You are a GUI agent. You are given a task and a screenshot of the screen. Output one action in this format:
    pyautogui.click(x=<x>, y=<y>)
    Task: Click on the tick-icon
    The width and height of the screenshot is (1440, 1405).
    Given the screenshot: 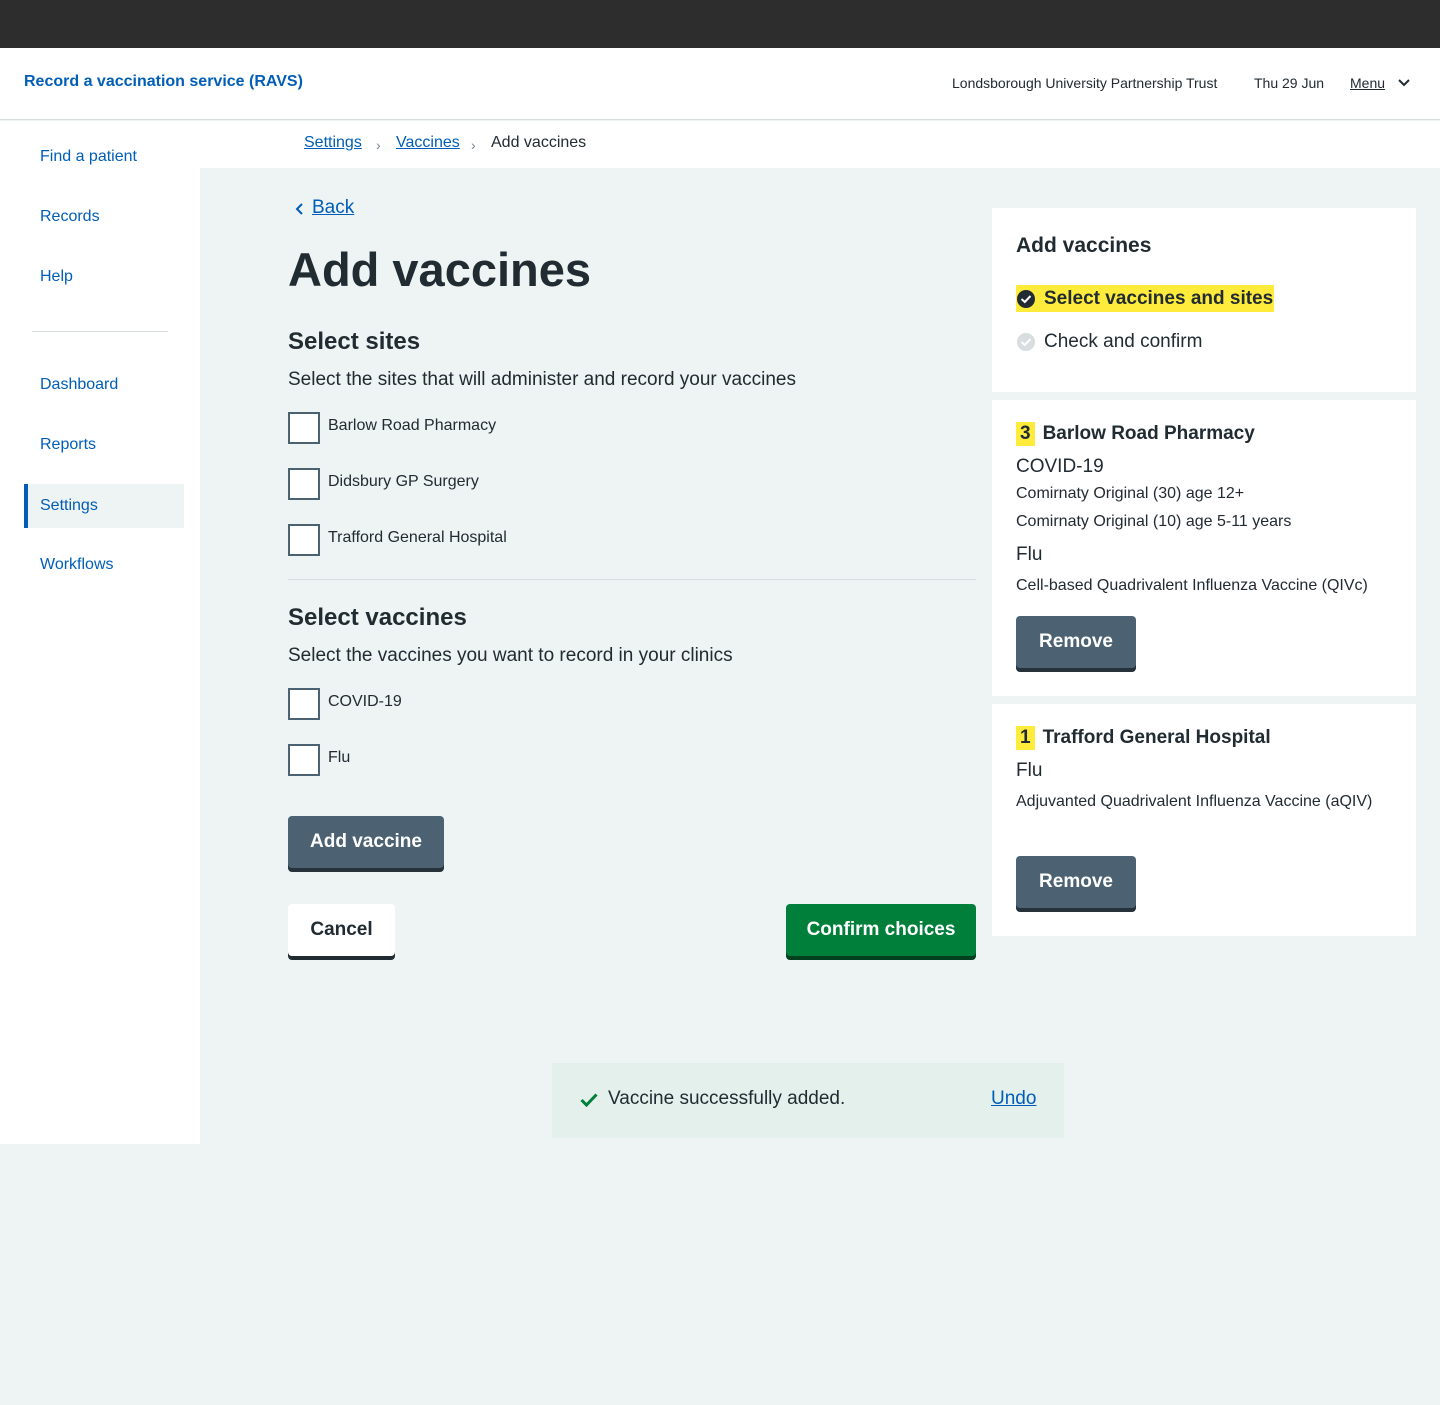 What is the action you would take?
    pyautogui.click(x=589, y=1100)
    